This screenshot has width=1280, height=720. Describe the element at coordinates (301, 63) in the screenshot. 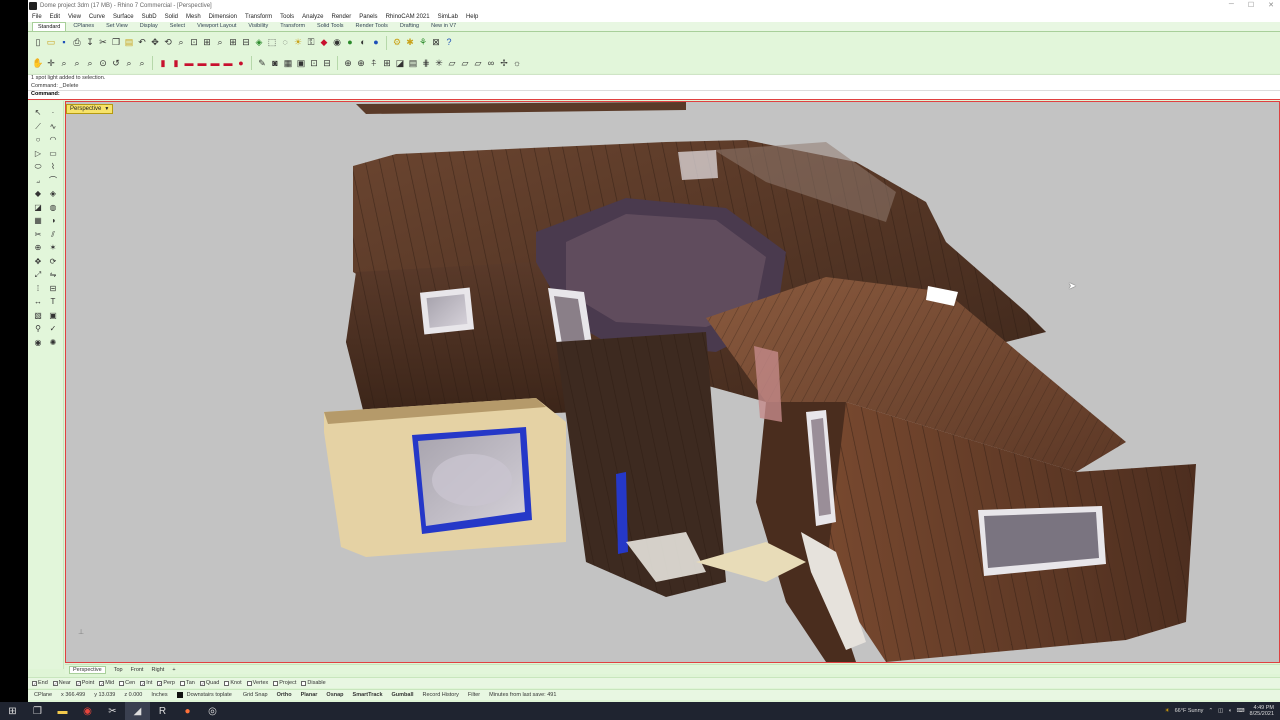

I see `named-view-icon: ▣` at that location.